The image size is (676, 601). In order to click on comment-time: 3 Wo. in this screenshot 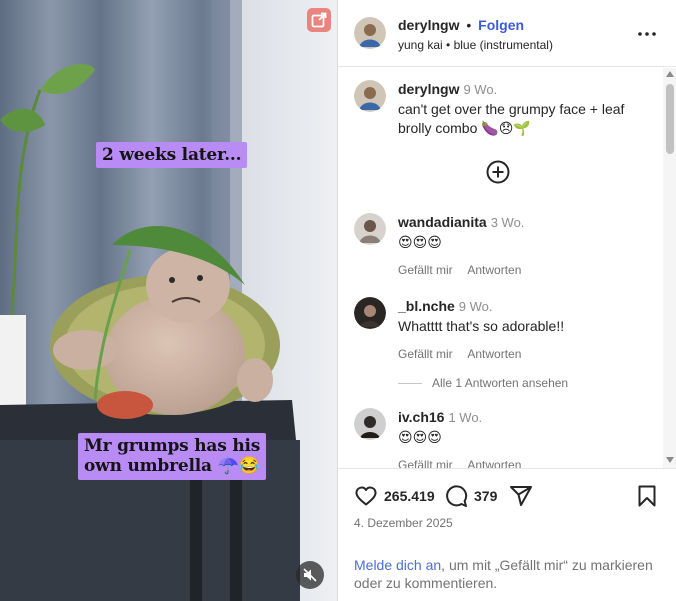, I will do `click(508, 222)`.